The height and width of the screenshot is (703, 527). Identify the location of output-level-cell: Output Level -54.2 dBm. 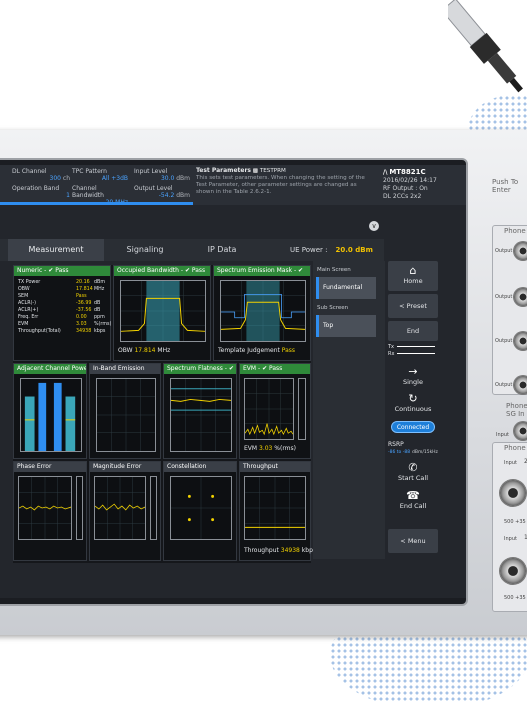
(162, 192).